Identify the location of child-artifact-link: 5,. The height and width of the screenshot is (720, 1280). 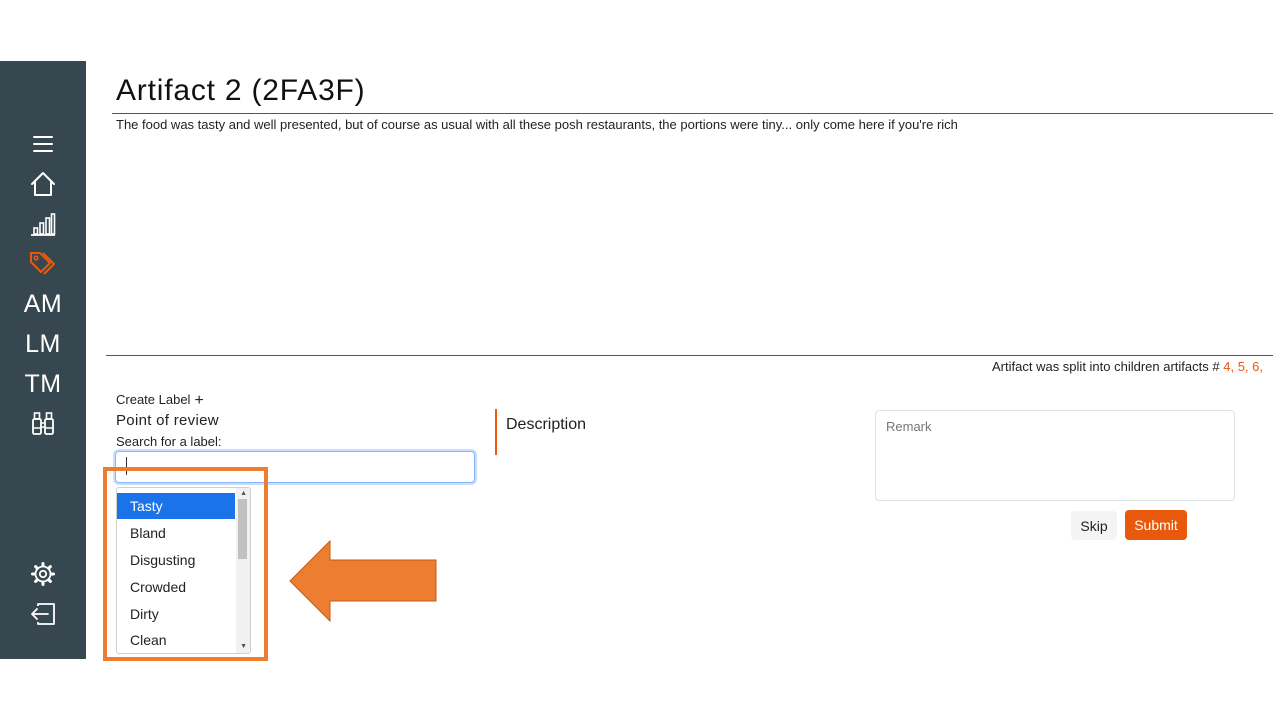
(1243, 366).